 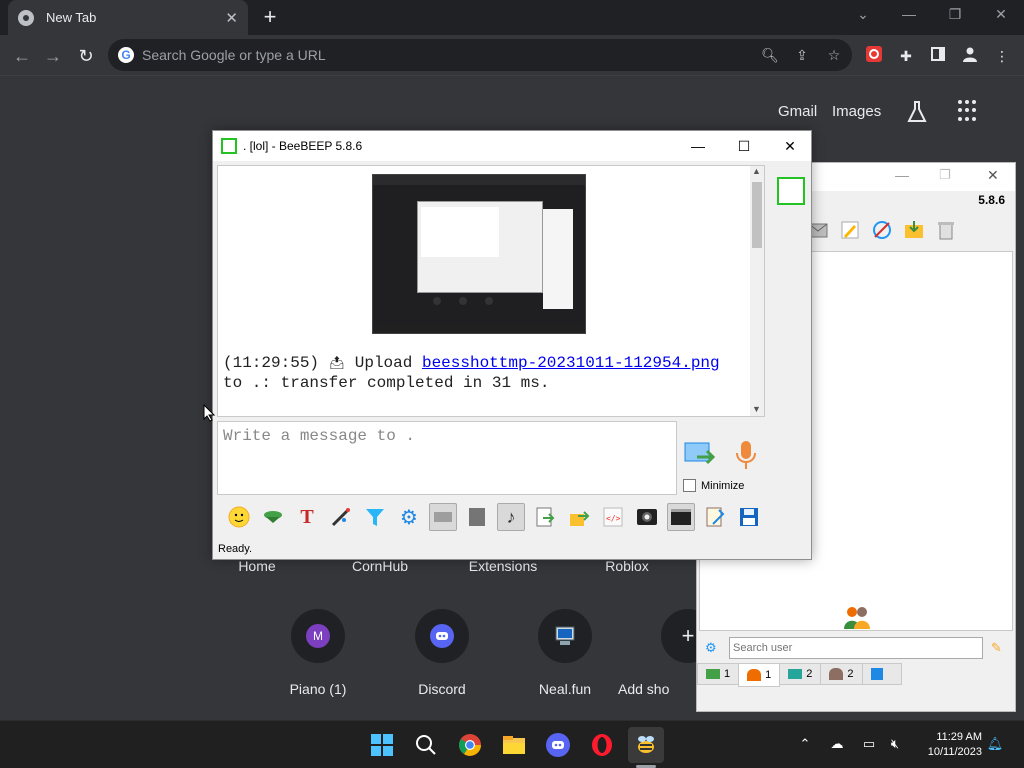 I want to click on message-input, so click(x=447, y=458).